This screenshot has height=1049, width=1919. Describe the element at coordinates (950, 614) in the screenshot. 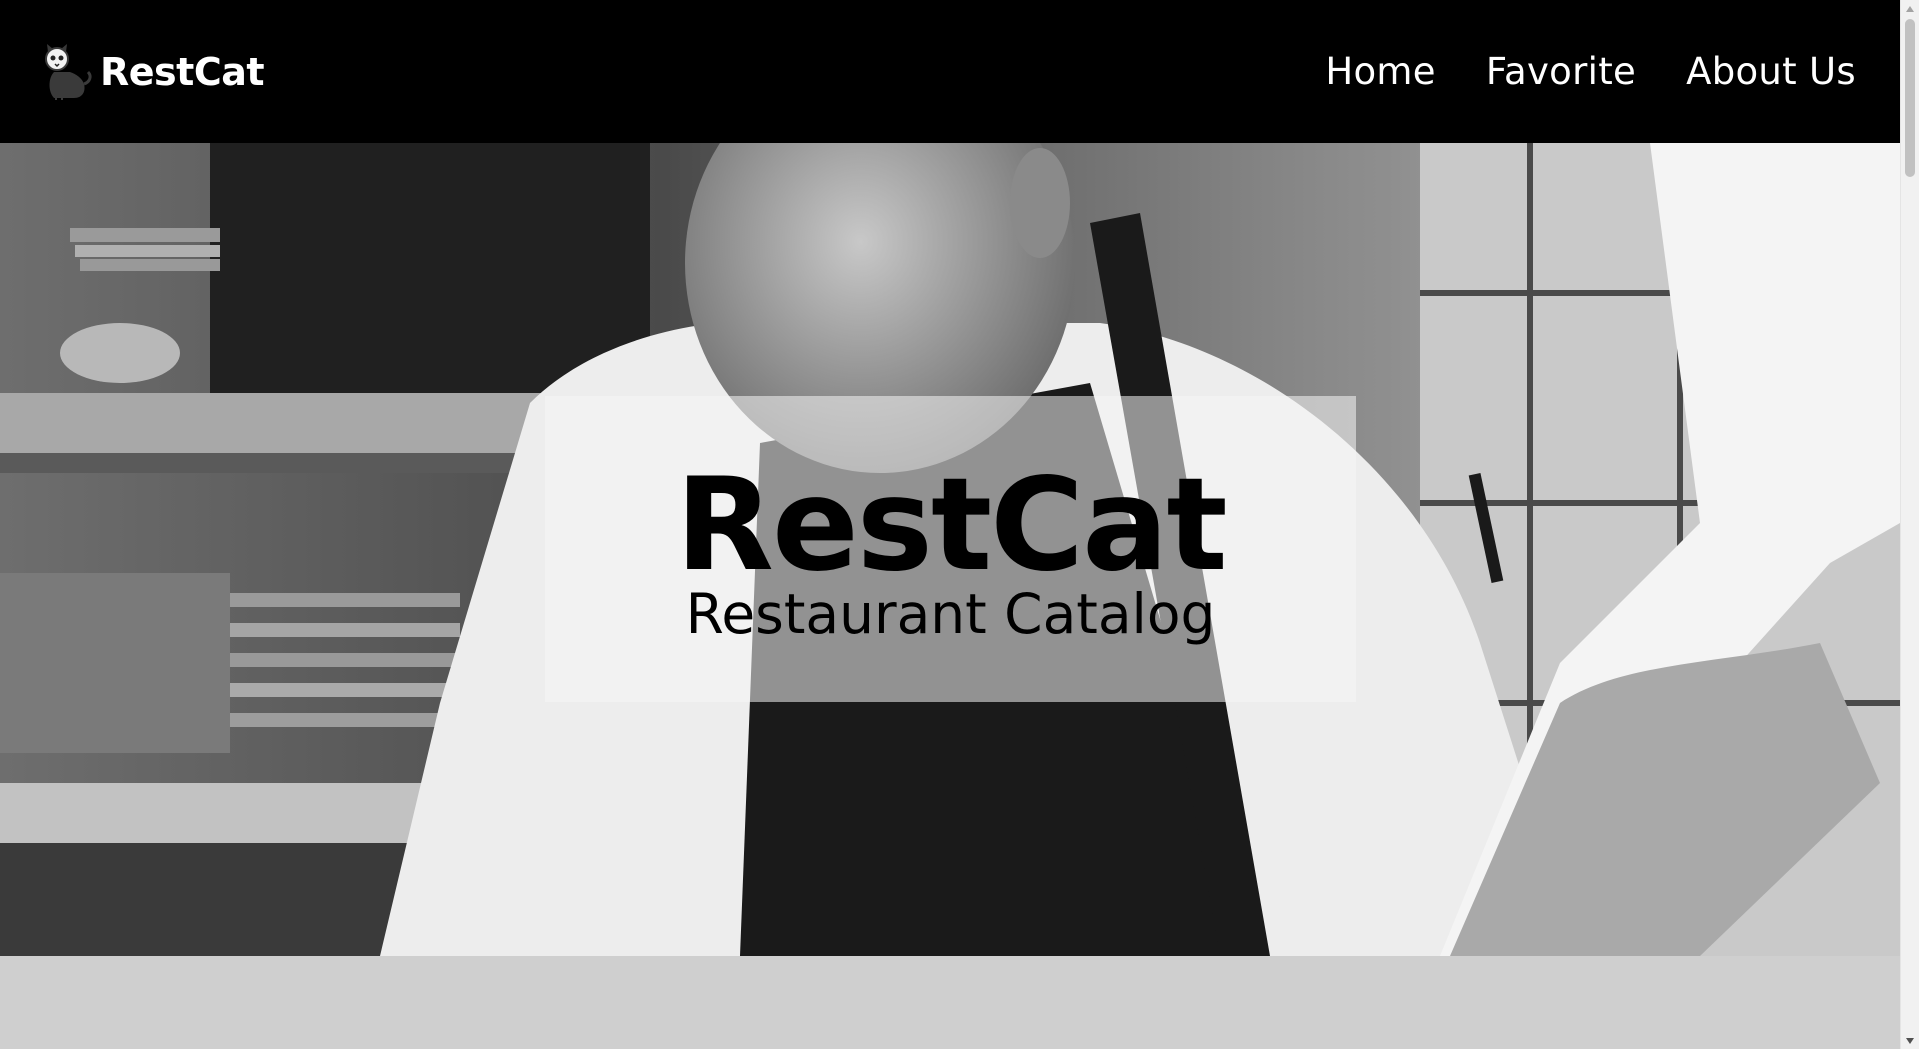

I see `hero-subtitle: Restaurant Catalog` at that location.